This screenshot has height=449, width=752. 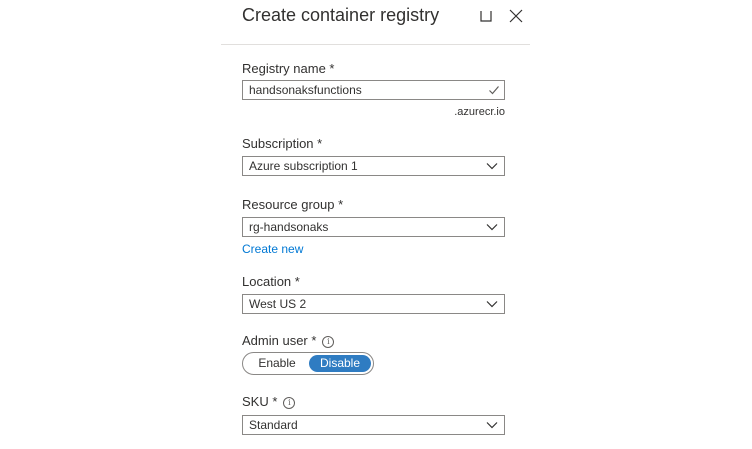 What do you see at coordinates (278, 304) in the screenshot?
I see `location-value: West US 2` at bounding box center [278, 304].